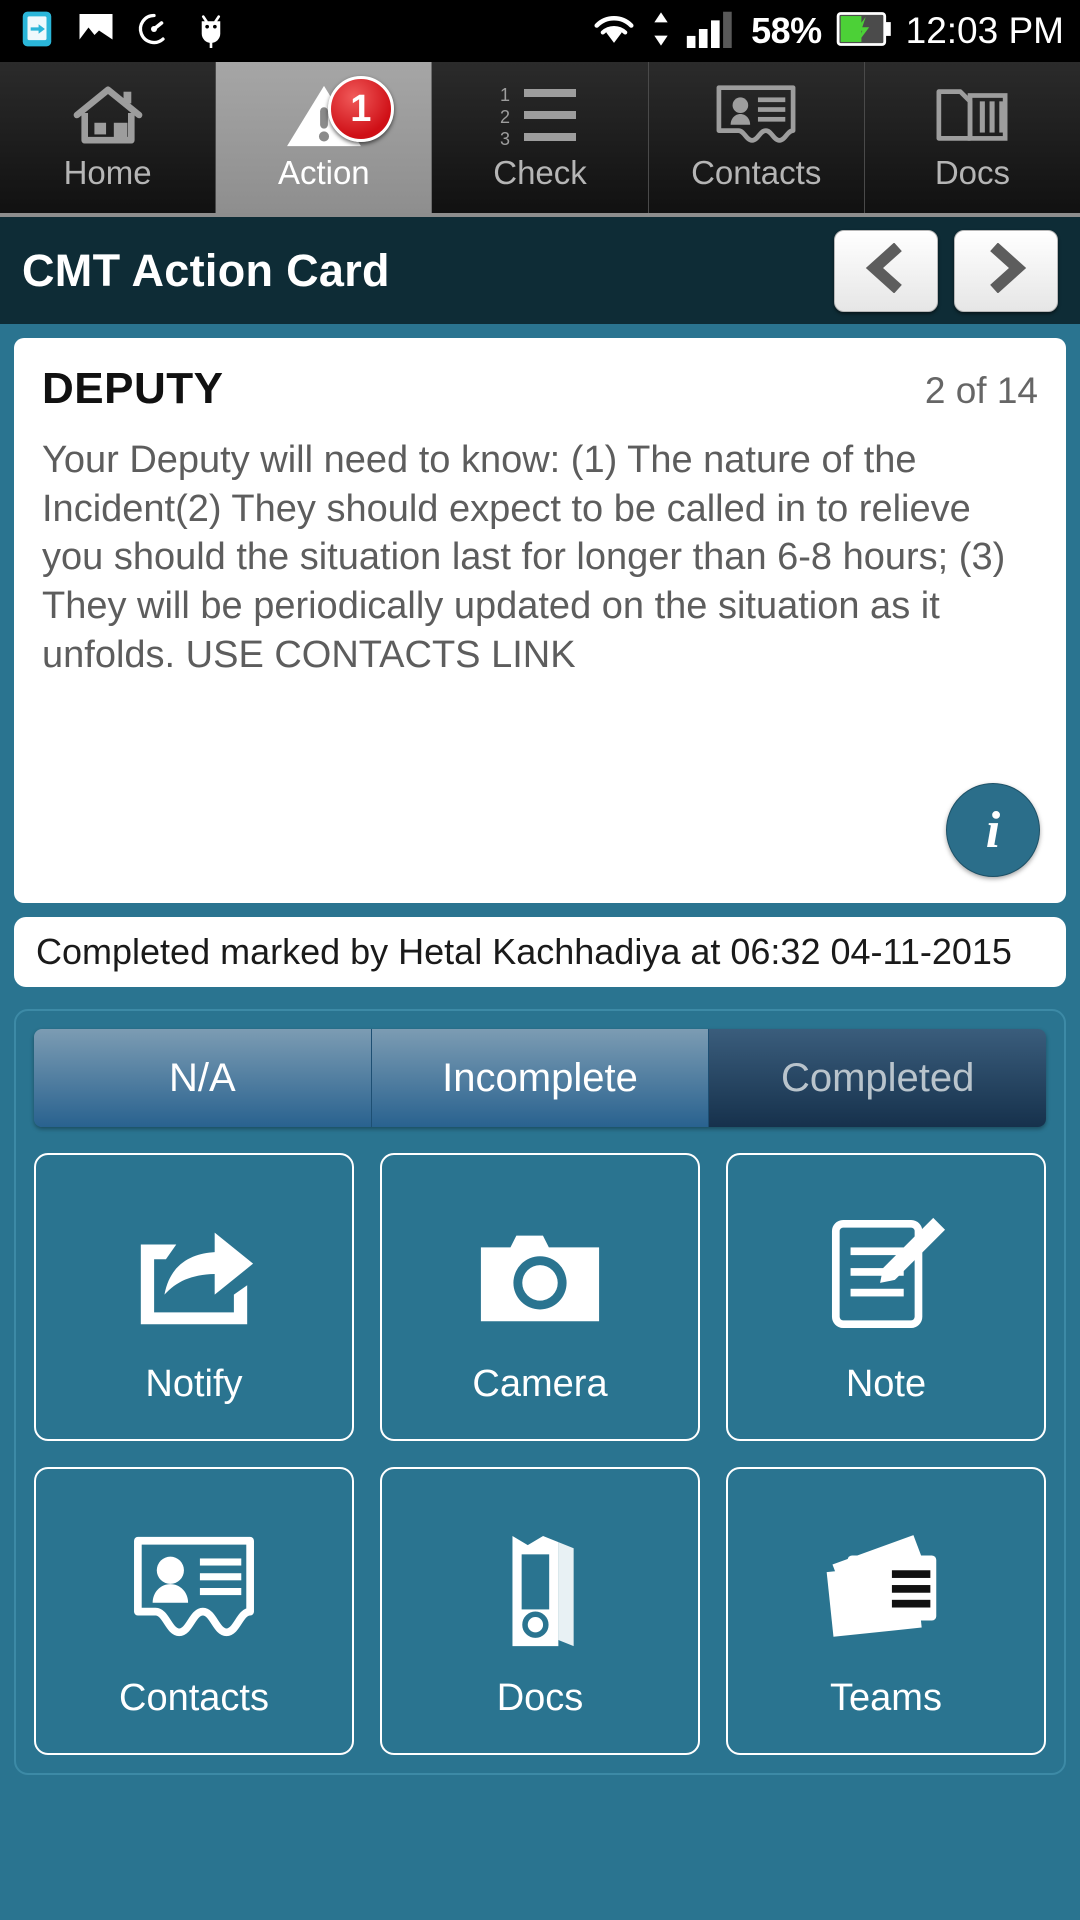 This screenshot has height=1920, width=1080. I want to click on action-card-header: DEPUTY 2 of 14, so click(540, 389).